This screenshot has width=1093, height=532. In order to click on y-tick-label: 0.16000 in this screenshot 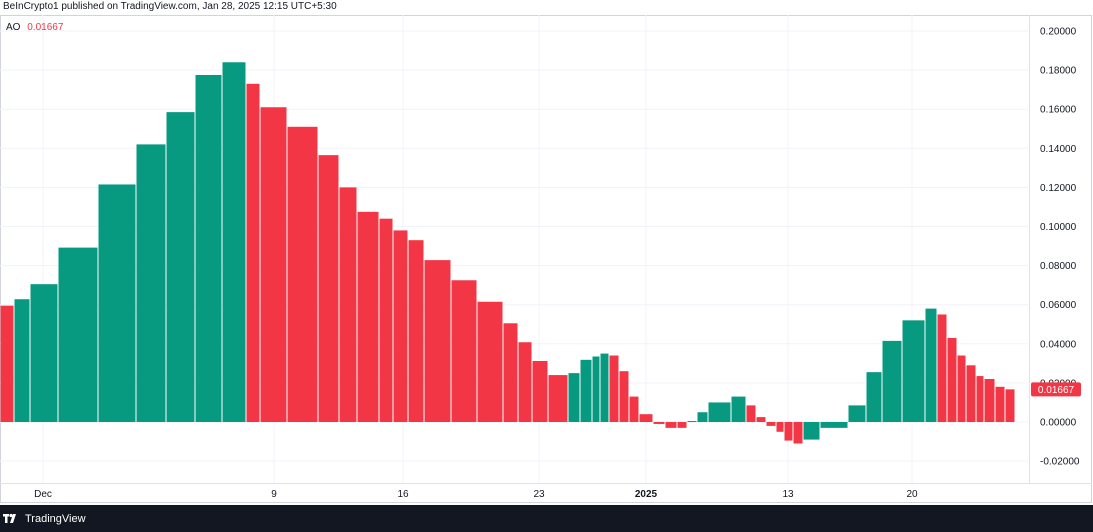, I will do `click(1058, 110)`.